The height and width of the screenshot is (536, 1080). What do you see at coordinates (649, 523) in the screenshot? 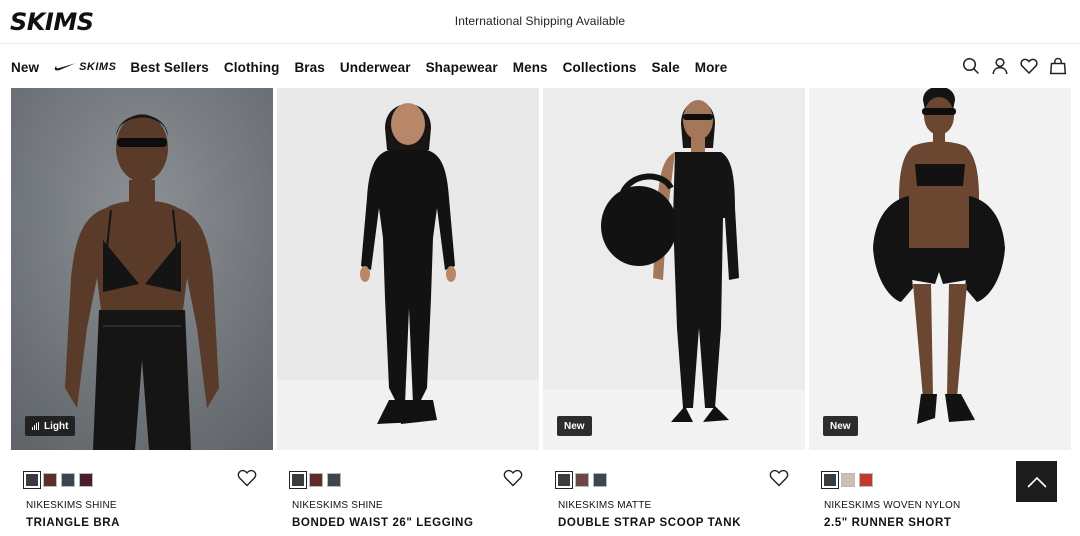
I see `product-name: DOUBLE STRAP SCOOP TANK` at bounding box center [649, 523].